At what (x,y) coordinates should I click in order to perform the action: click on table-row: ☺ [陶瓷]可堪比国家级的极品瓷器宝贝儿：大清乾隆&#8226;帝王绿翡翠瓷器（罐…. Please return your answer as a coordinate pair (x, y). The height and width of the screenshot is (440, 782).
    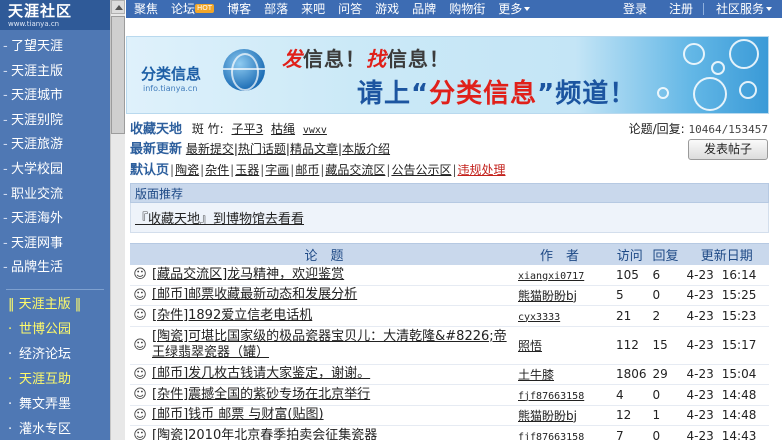
    Looking at the image, I should click on (449, 345).